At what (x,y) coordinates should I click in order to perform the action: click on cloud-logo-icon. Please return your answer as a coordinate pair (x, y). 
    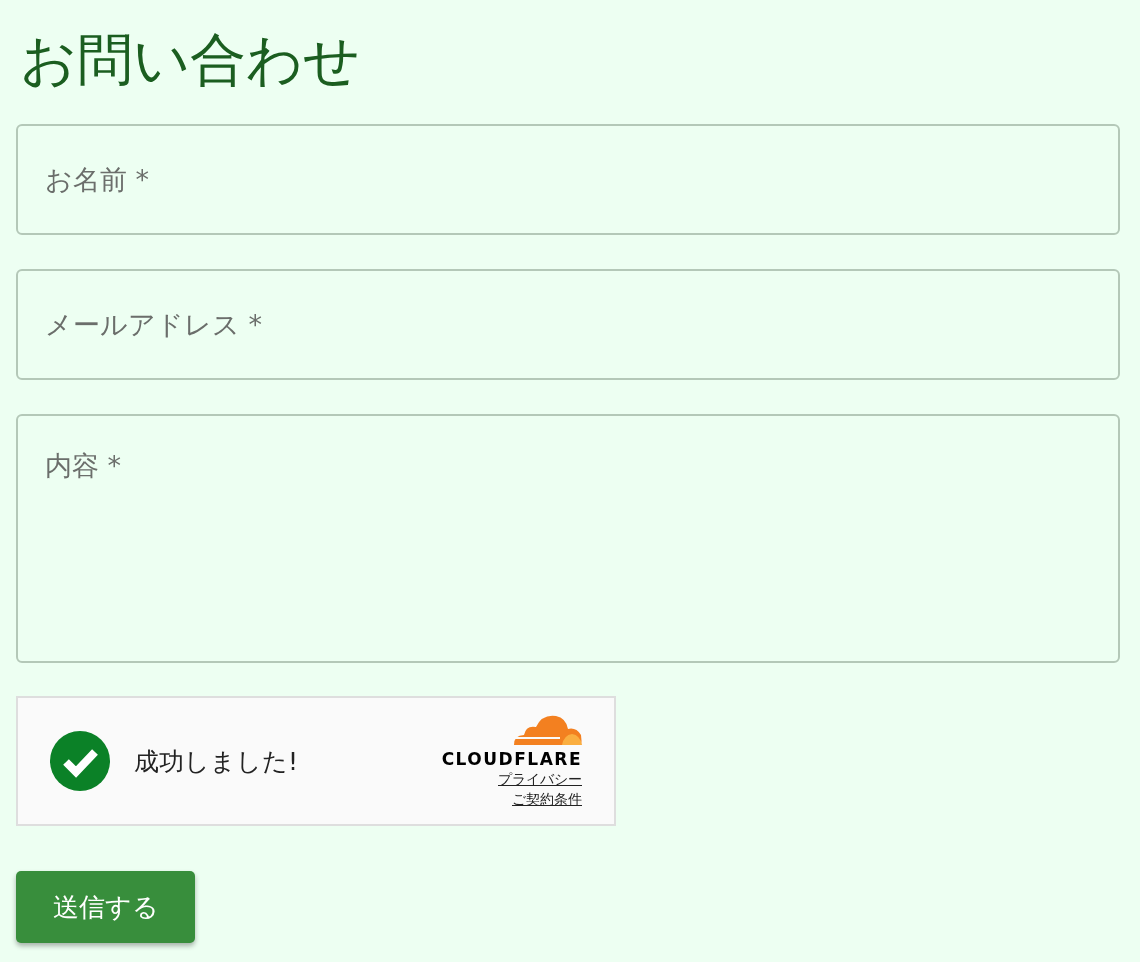
    Looking at the image, I should click on (547, 730).